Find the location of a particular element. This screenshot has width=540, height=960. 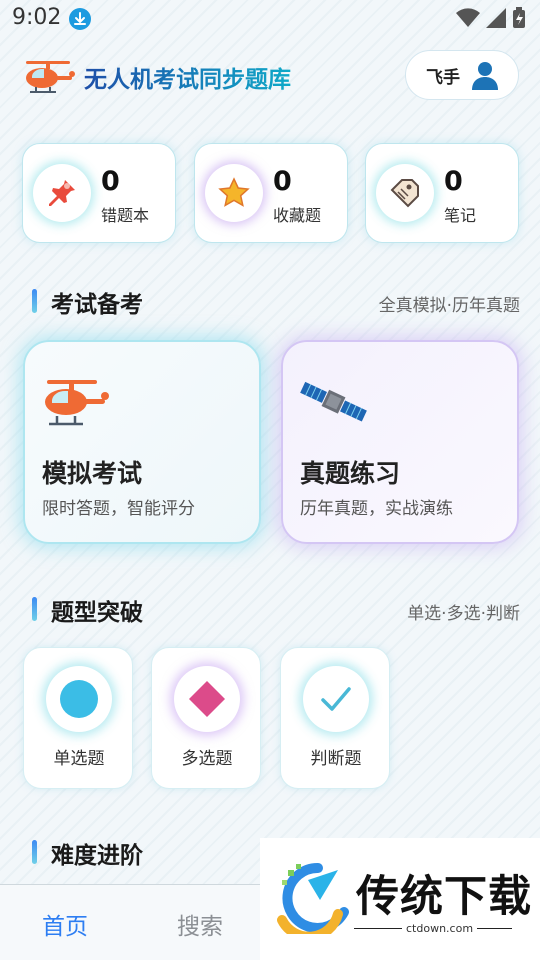

pushpin-icon is located at coordinates (62, 193).